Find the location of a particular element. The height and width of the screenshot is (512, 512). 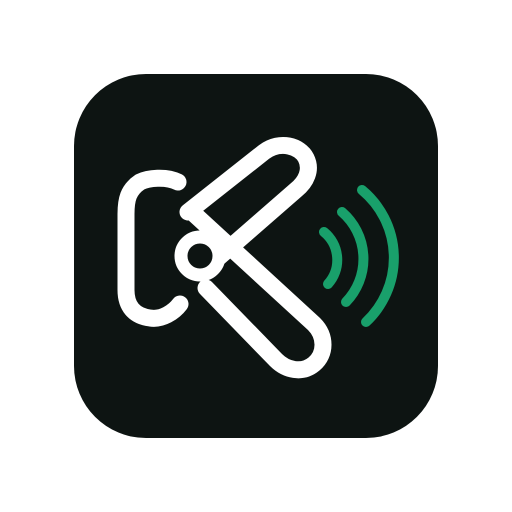

k-center-node-icon is located at coordinates (200, 256).